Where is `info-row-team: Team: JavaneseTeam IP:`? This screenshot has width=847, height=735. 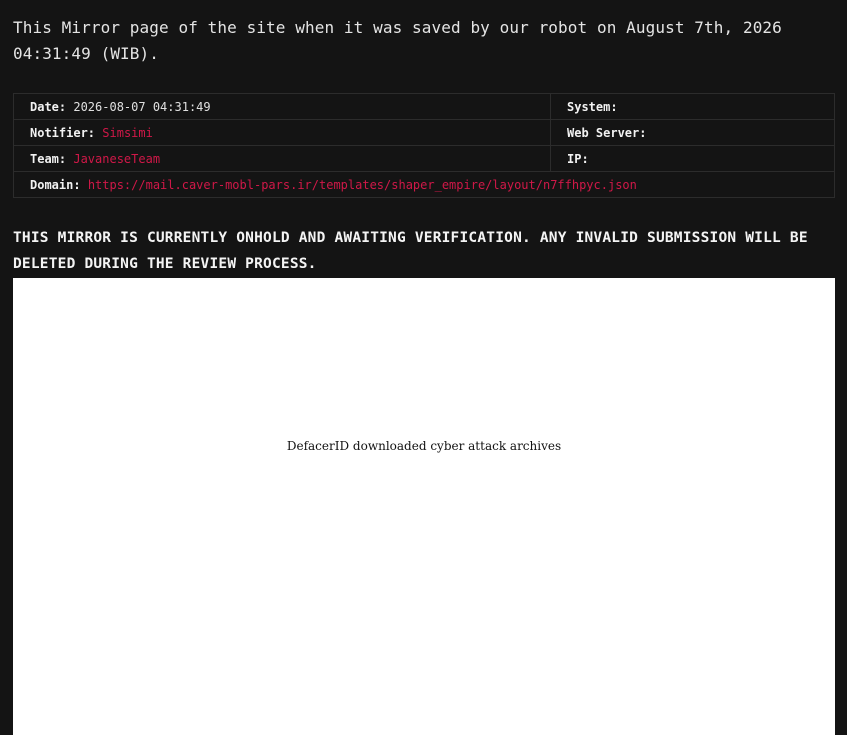
info-row-team: Team: JavaneseTeam IP: is located at coordinates (424, 158).